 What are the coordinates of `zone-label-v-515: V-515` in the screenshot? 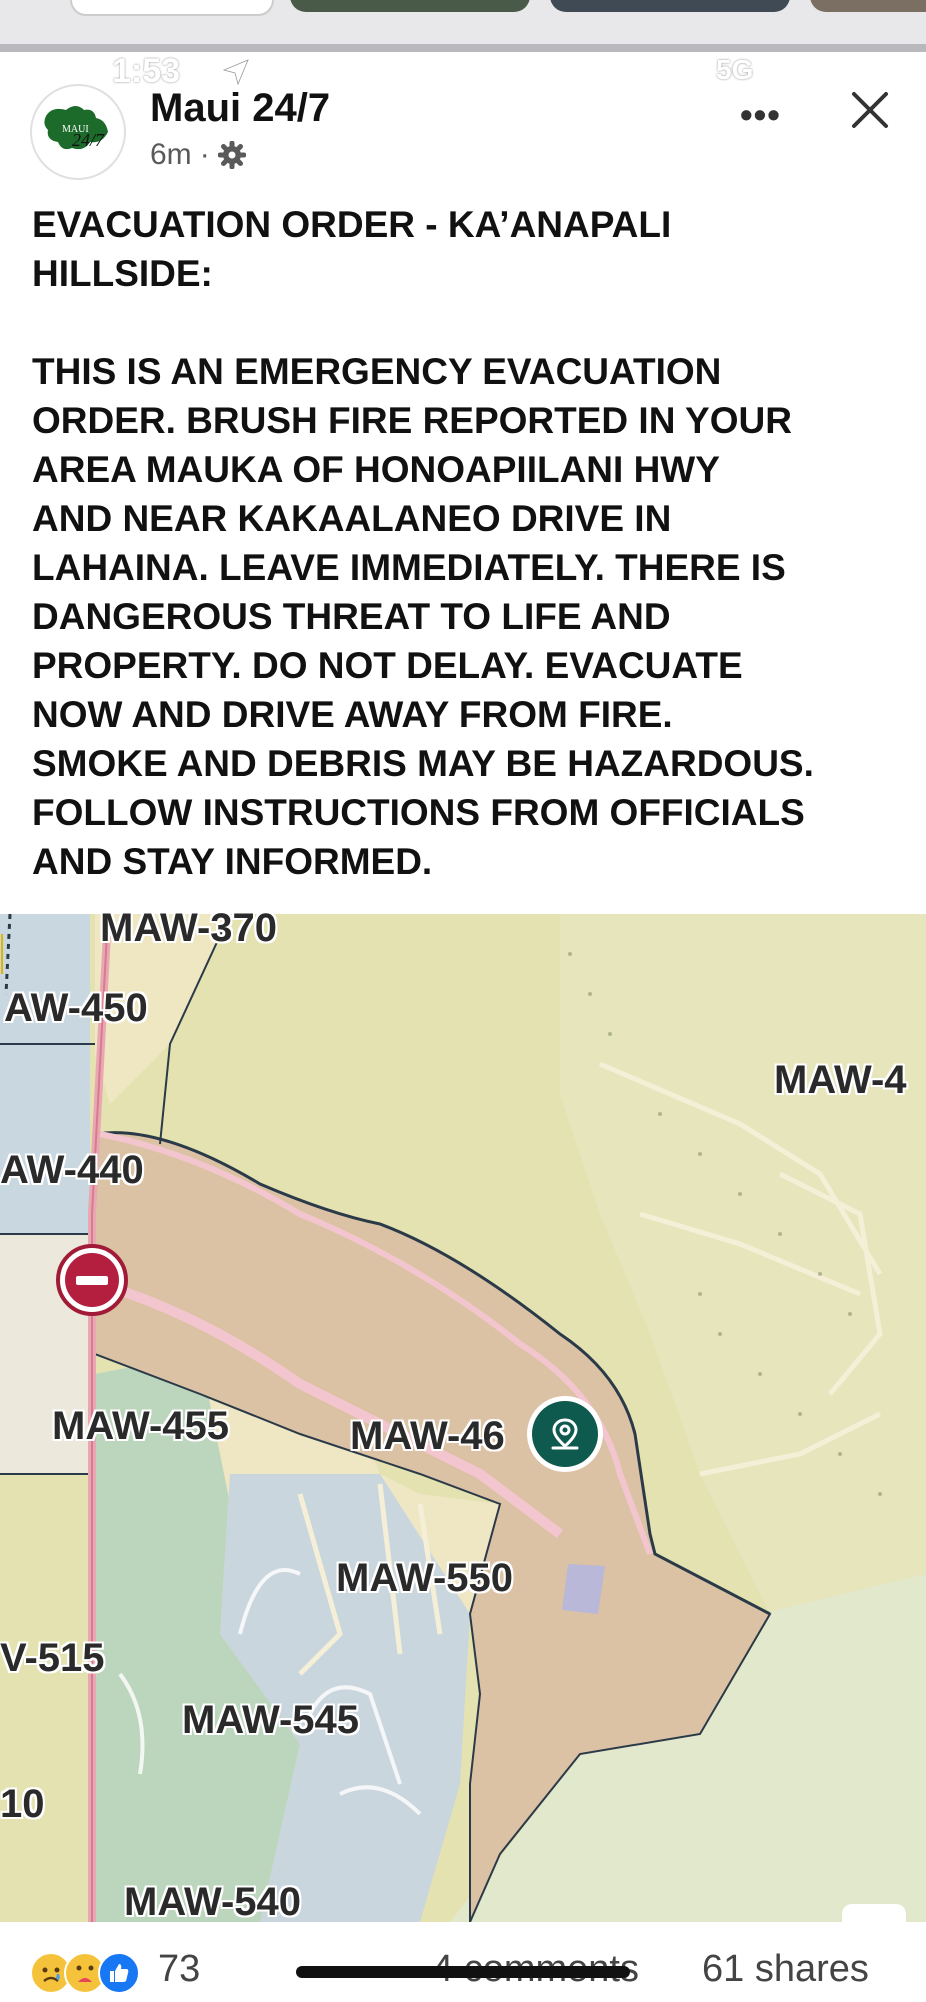 It's located at (52, 1658).